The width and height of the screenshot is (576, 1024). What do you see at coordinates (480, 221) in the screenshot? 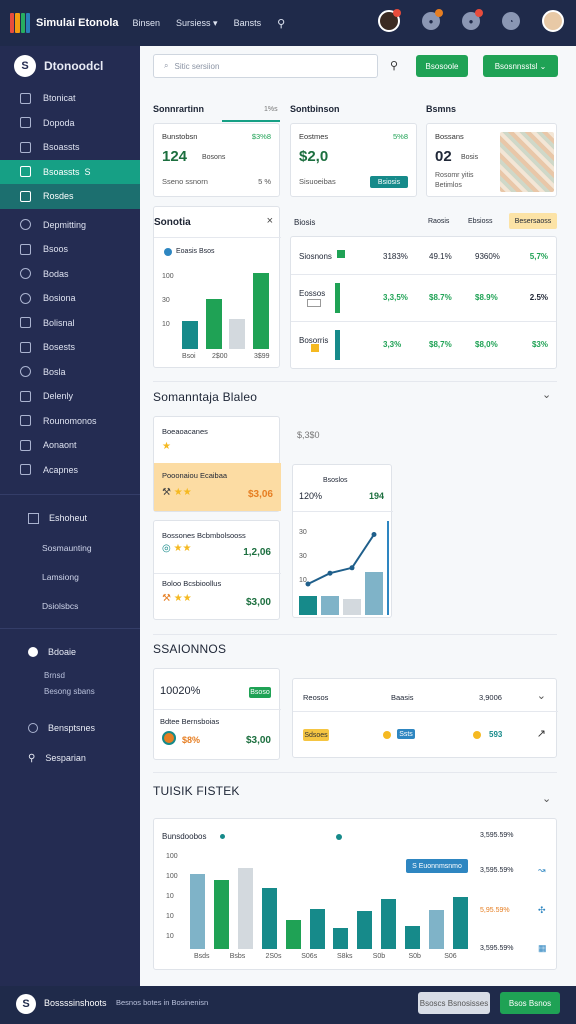
I see `table-tab-2: Ebsioss` at bounding box center [480, 221].